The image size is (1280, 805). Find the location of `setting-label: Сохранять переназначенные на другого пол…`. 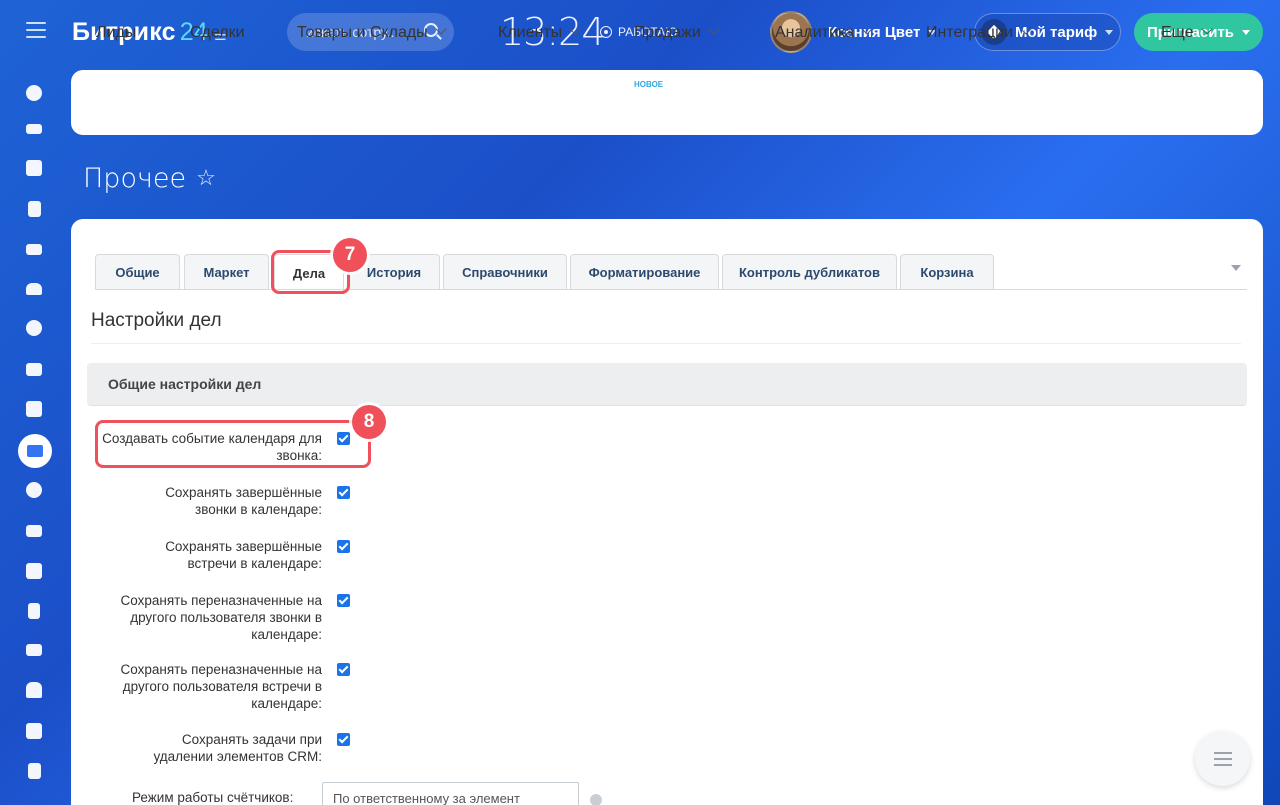

setting-label: Сохранять переназначенные на другого пол… is located at coordinates (221, 617).